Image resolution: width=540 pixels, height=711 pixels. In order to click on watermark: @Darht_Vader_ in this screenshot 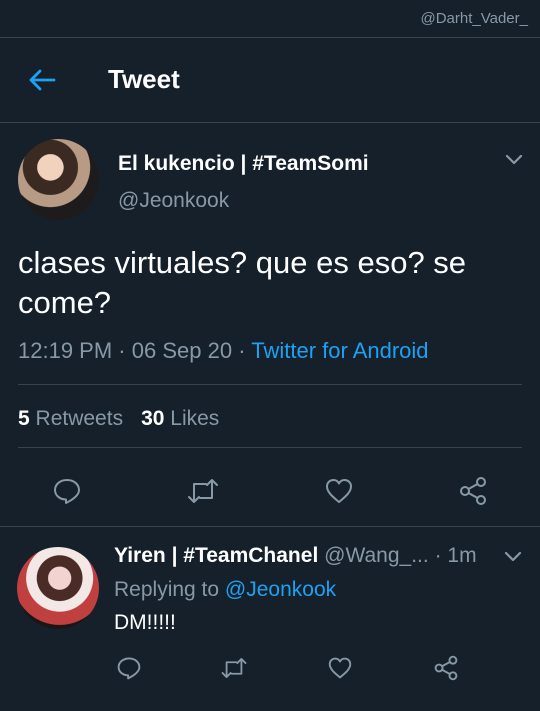, I will do `click(474, 18)`.